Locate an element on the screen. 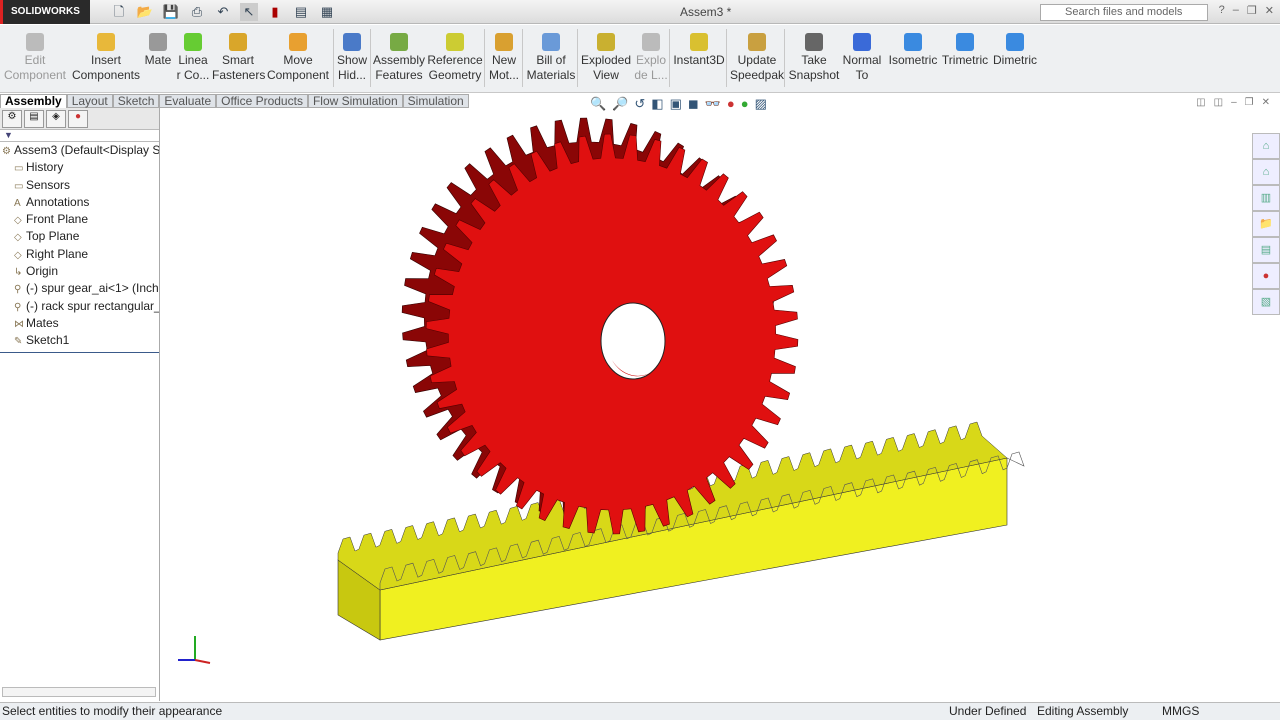  ribbon-button-edit-component: Edit Component is located at coordinates (35, 59).